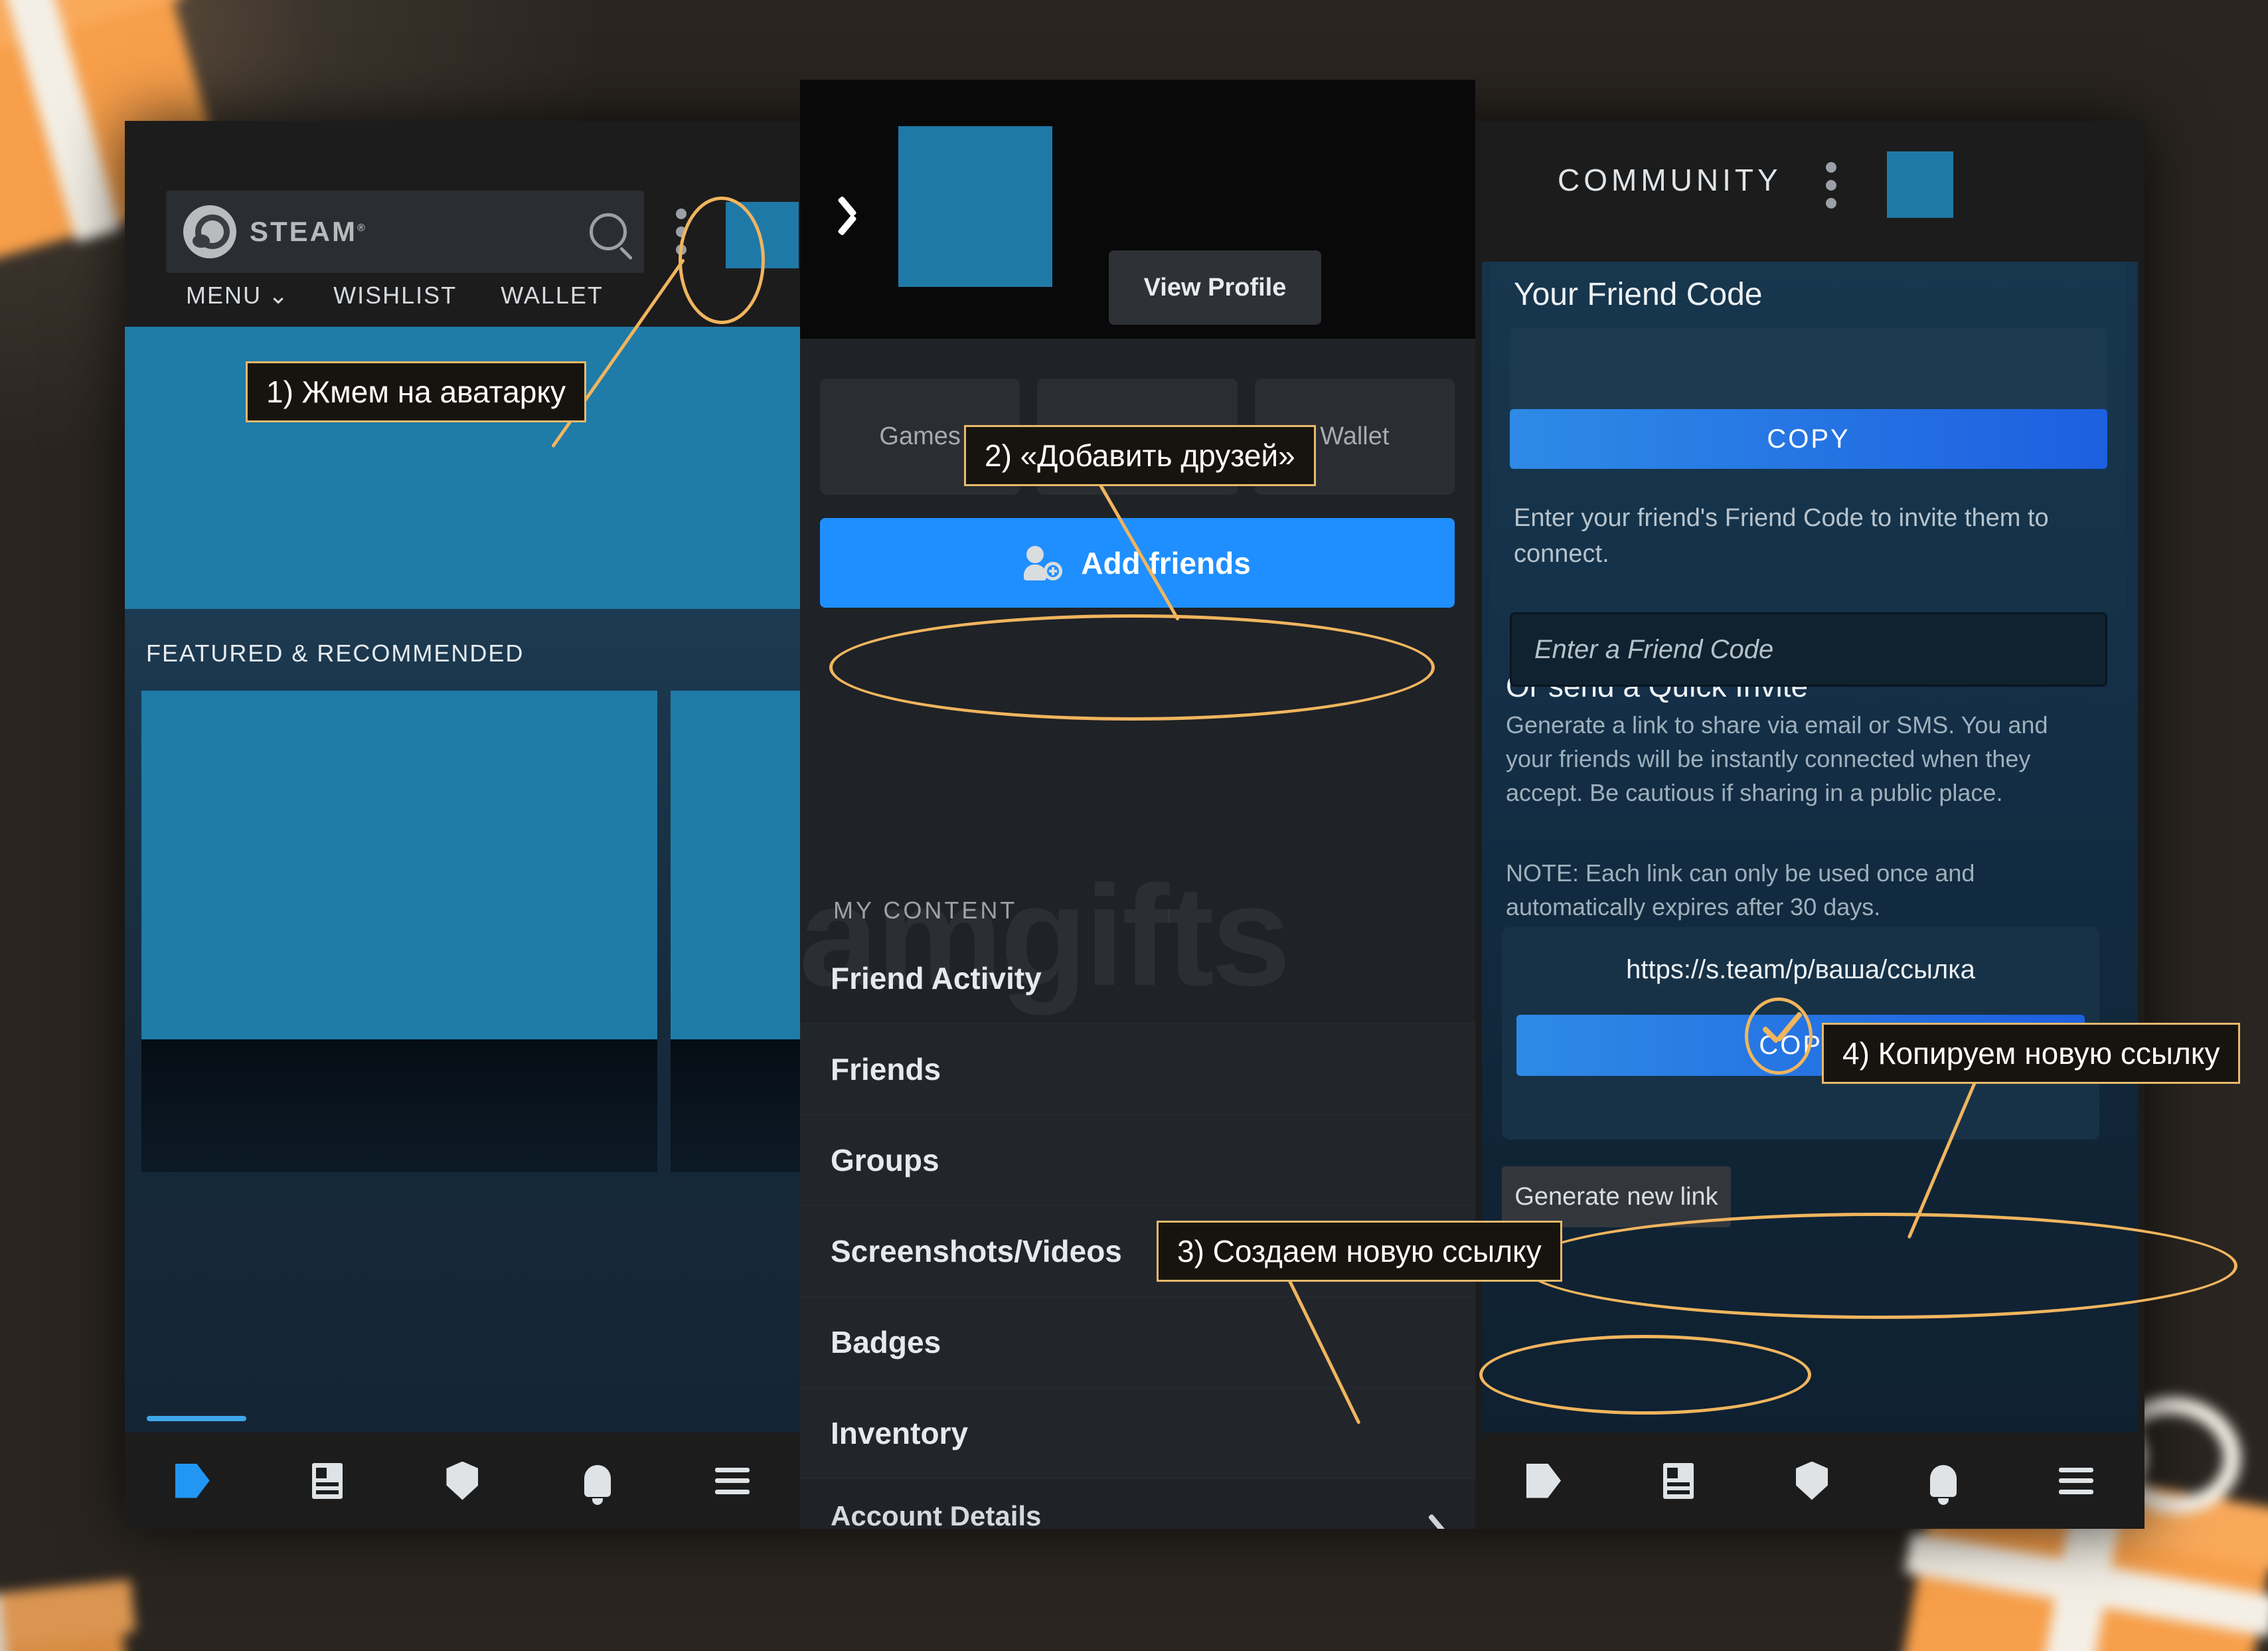 The image size is (2268, 1651). Describe the element at coordinates (1808, 439) in the screenshot. I see `copy-friend-code-button: COPY` at that location.